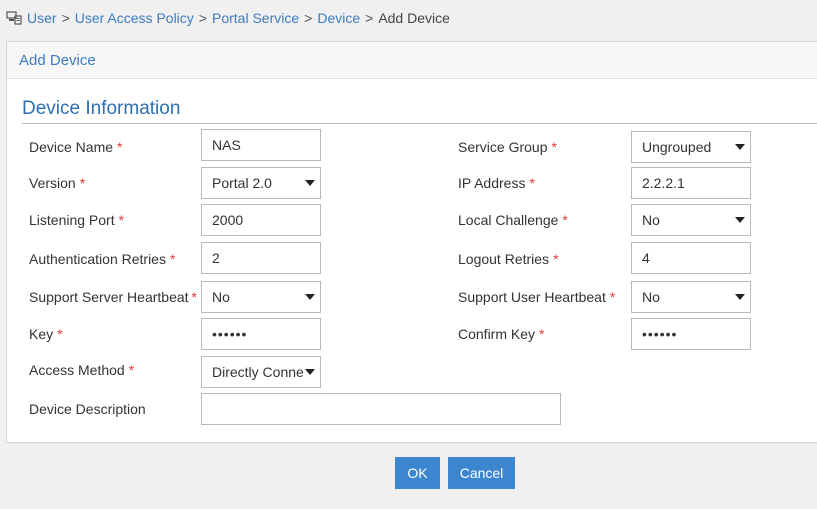 This screenshot has height=509, width=817. Describe the element at coordinates (513, 220) in the screenshot. I see `local-challenge-label: Local Challenge *` at that location.